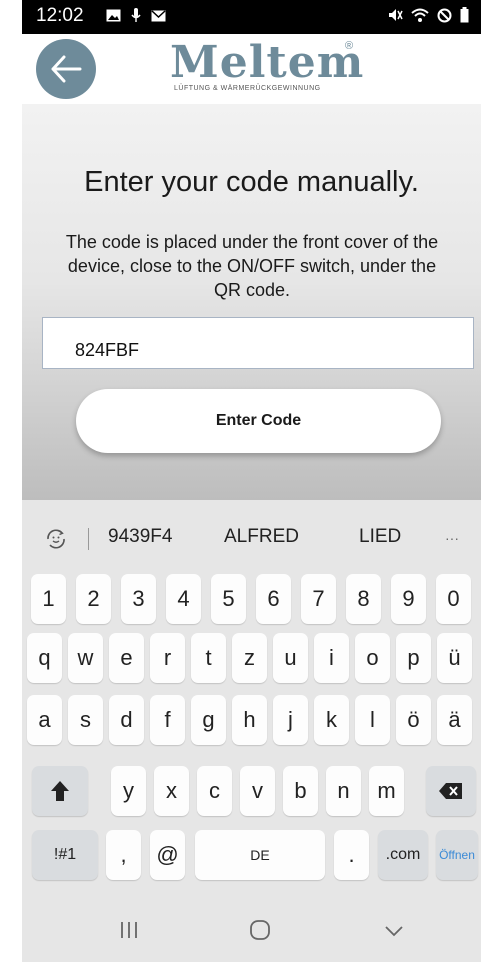 This screenshot has height=962, width=493. What do you see at coordinates (251, 182) in the screenshot?
I see `page-title: Enter your code manually.` at bounding box center [251, 182].